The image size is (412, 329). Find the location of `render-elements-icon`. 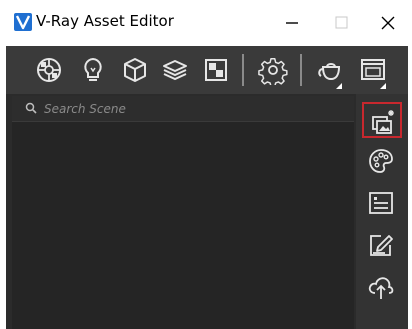

render-elements-icon is located at coordinates (175, 70).